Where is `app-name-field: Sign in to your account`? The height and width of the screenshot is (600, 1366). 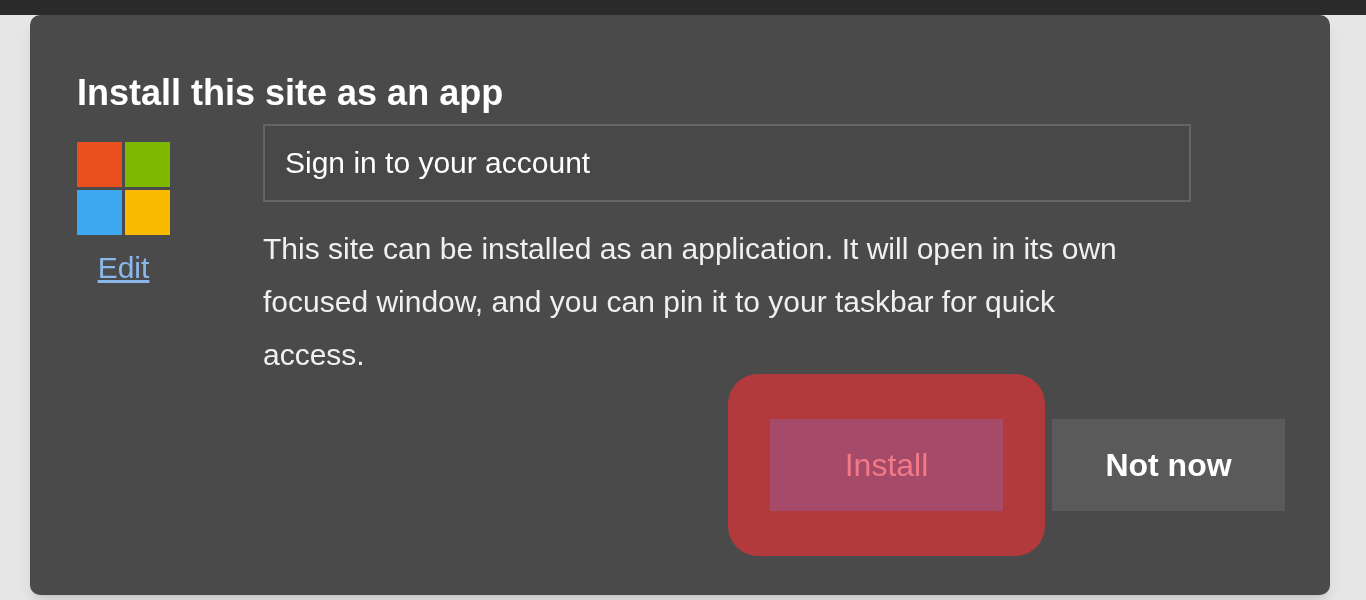 app-name-field: Sign in to your account is located at coordinates (727, 163).